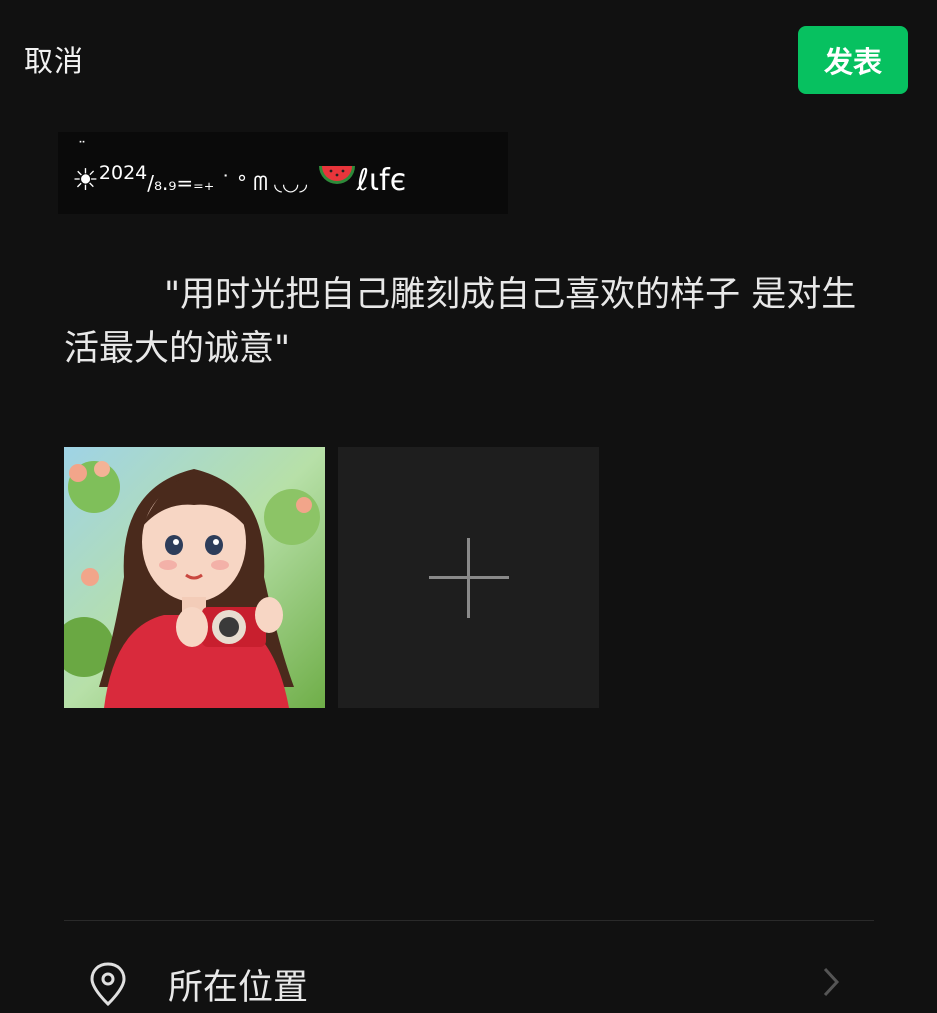 This screenshot has width=937, height=1013. I want to click on decorative-year: 2024, so click(123, 173).